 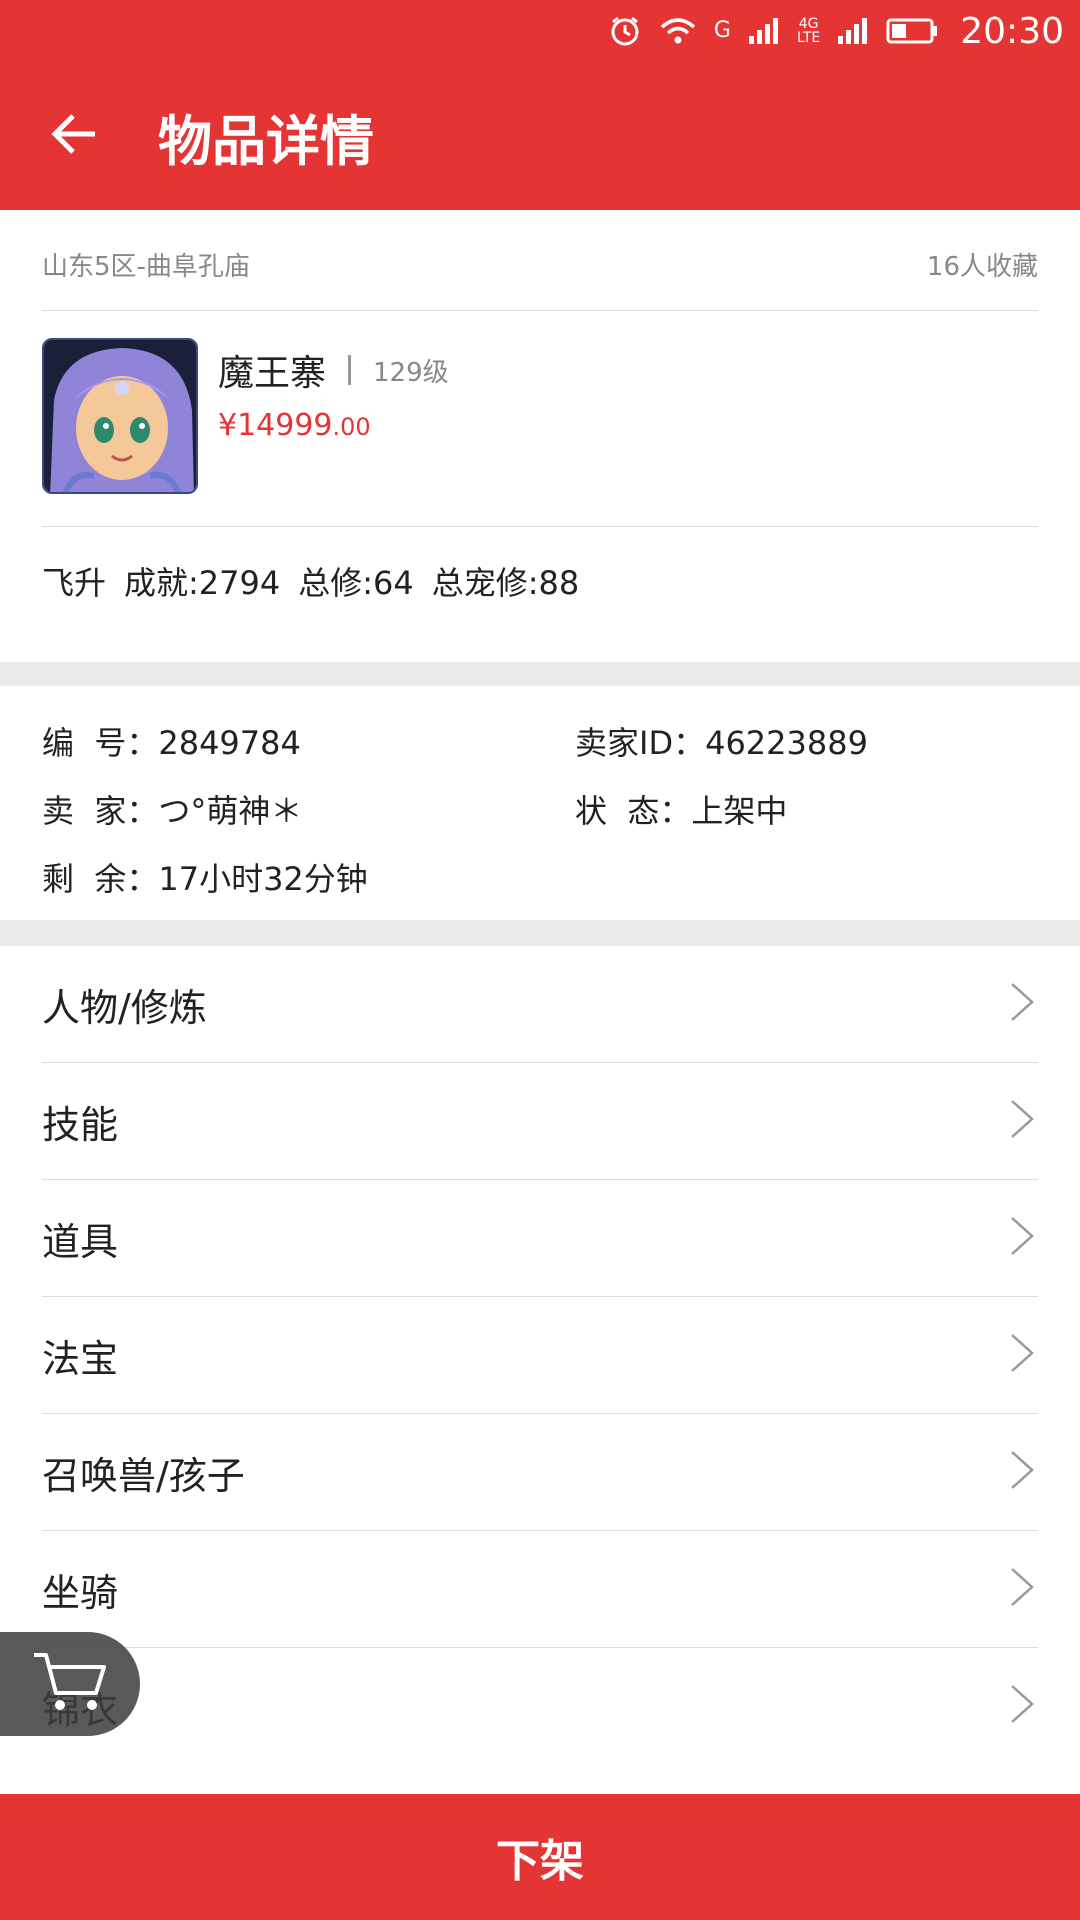 What do you see at coordinates (721, 743) in the screenshot?
I see `seller-id: 卖家ID：46223889` at bounding box center [721, 743].